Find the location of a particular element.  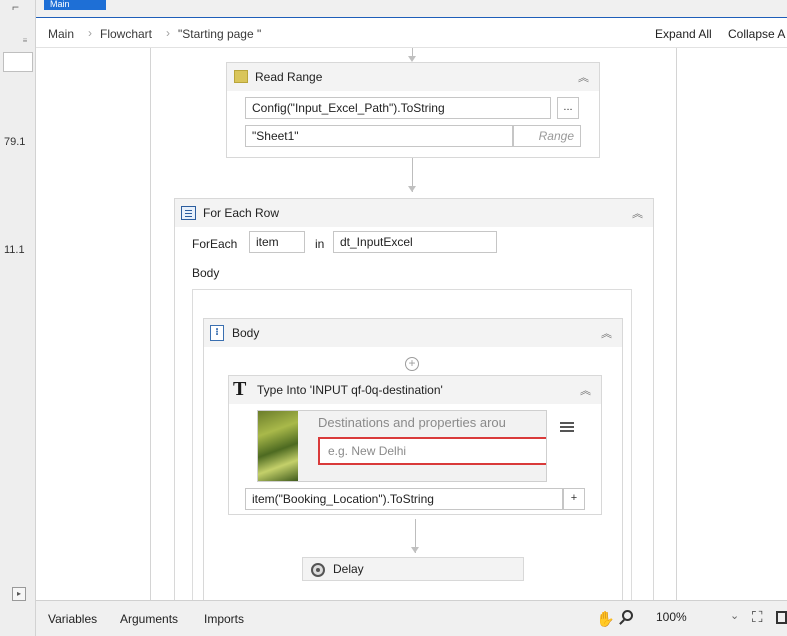

sequence-icon: ⁝ is located at coordinates (217, 333).